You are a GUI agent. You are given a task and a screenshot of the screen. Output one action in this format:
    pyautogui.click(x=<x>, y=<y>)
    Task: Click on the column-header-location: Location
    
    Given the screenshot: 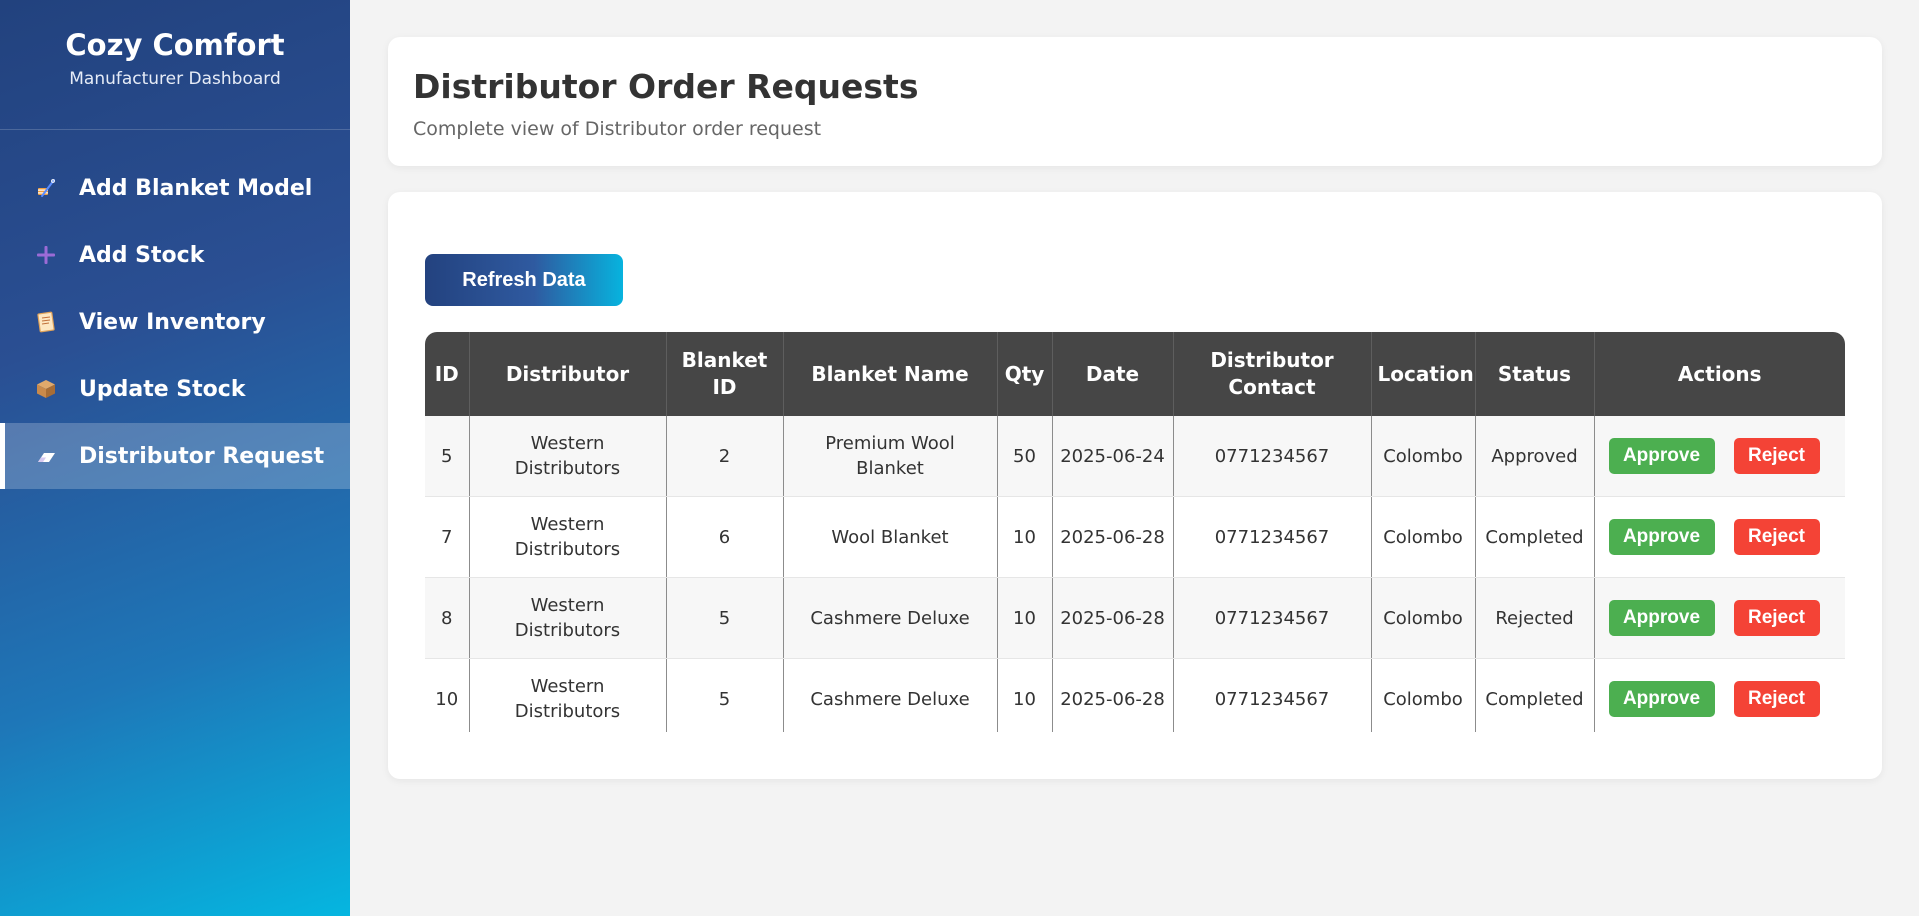 What is the action you would take?
    pyautogui.click(x=1423, y=374)
    